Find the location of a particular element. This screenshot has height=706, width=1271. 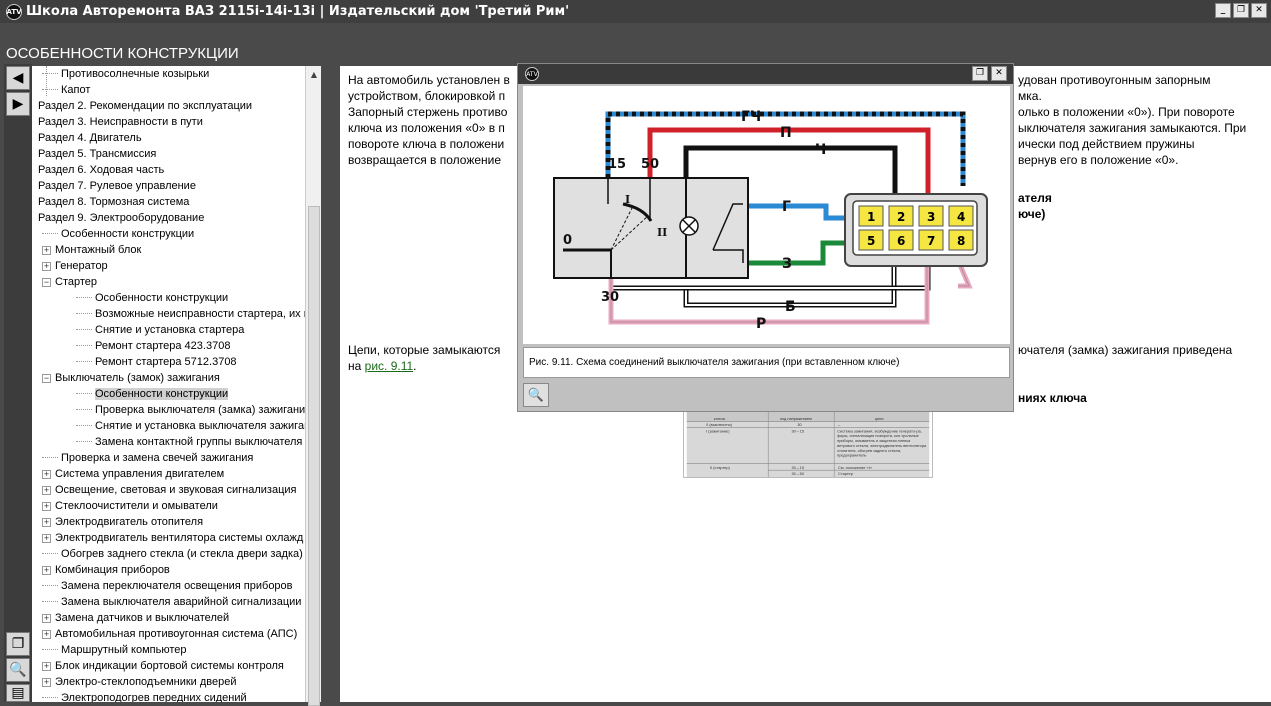

tree-item: Раздел 4. Двигатель is located at coordinates (90, 138).